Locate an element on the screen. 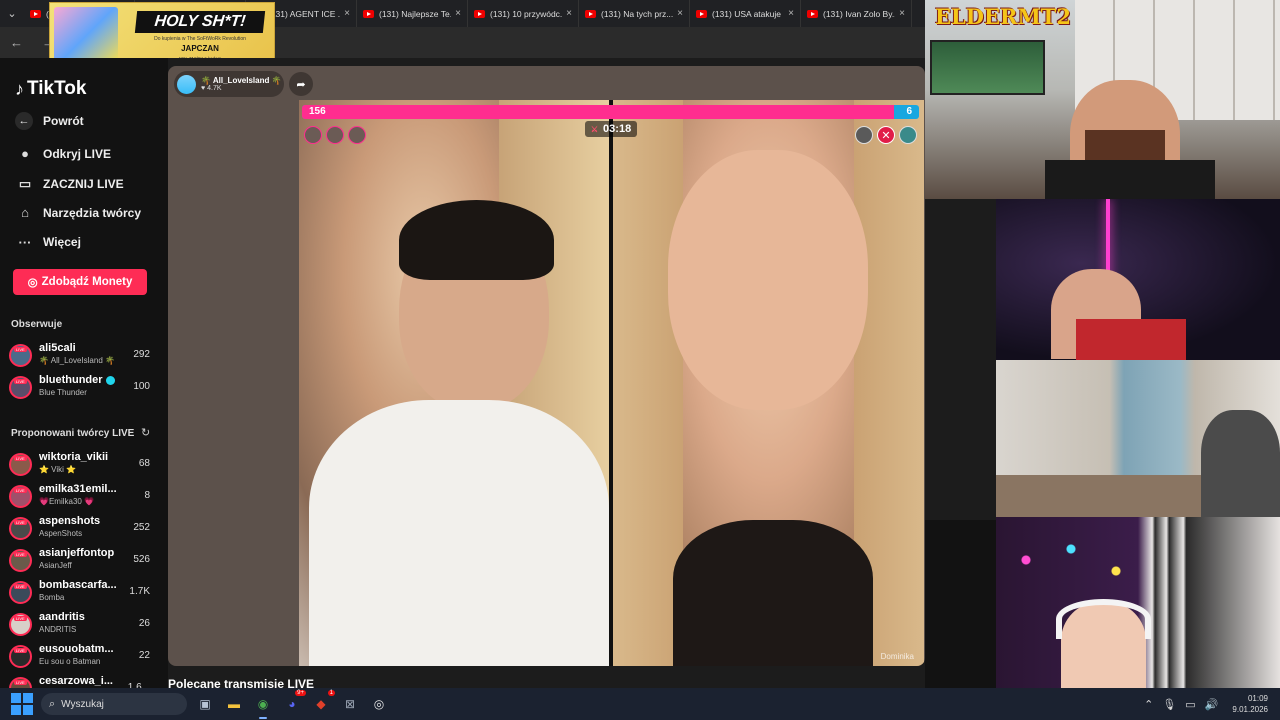 Image resolution: width=1280 pixels, height=720 pixels. sidebar-user-item: LIVE wiktoria_vikii ⭐ Viki ⭐ 68 is located at coordinates (81, 464).